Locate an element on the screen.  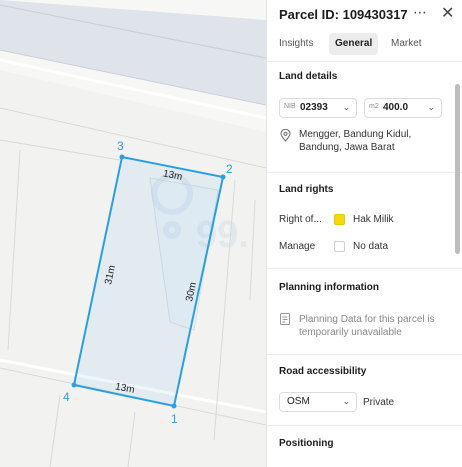
nib-select: NIB 02393 ⌄ is located at coordinates (318, 108).